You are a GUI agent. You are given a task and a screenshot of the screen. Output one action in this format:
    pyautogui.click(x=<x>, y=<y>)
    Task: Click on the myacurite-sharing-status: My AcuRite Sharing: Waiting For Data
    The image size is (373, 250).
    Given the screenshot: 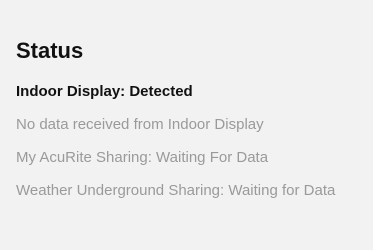 What is the action you would take?
    pyautogui.click(x=142, y=157)
    